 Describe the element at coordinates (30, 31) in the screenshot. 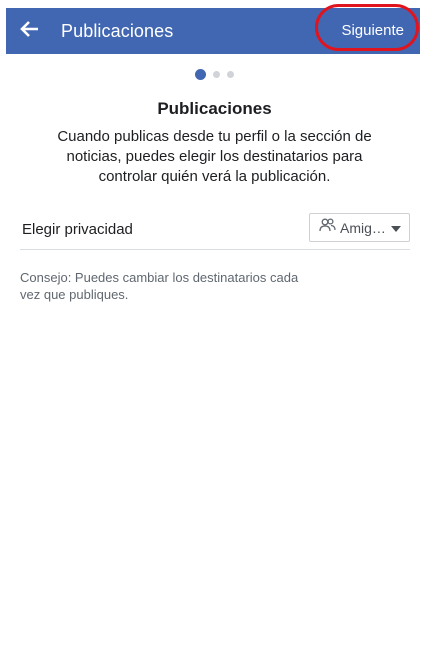

I see `arrow-left-icon` at that location.